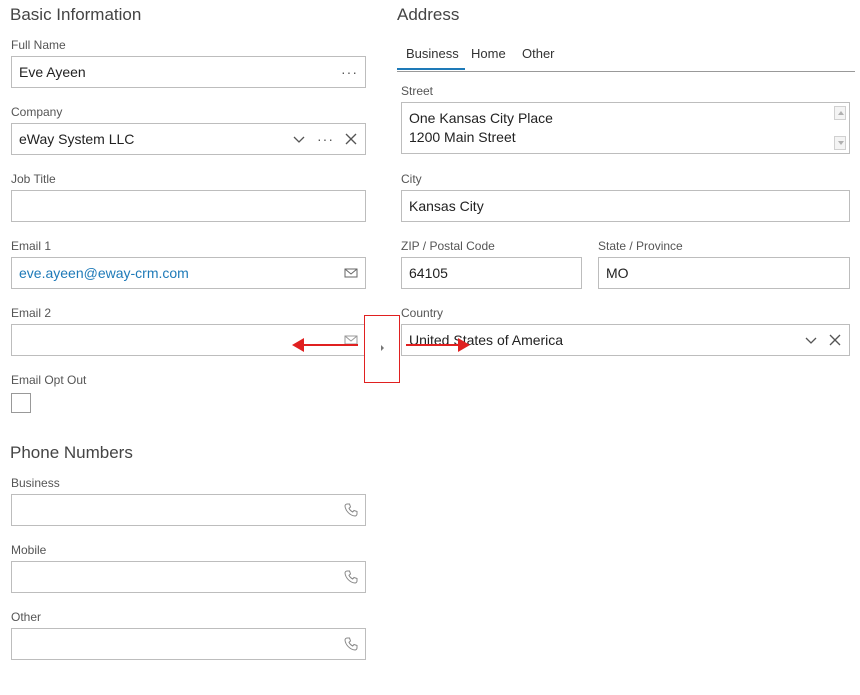 This screenshot has width=860, height=695. Describe the element at coordinates (188, 510) in the screenshot. I see `phone-business-field` at that location.